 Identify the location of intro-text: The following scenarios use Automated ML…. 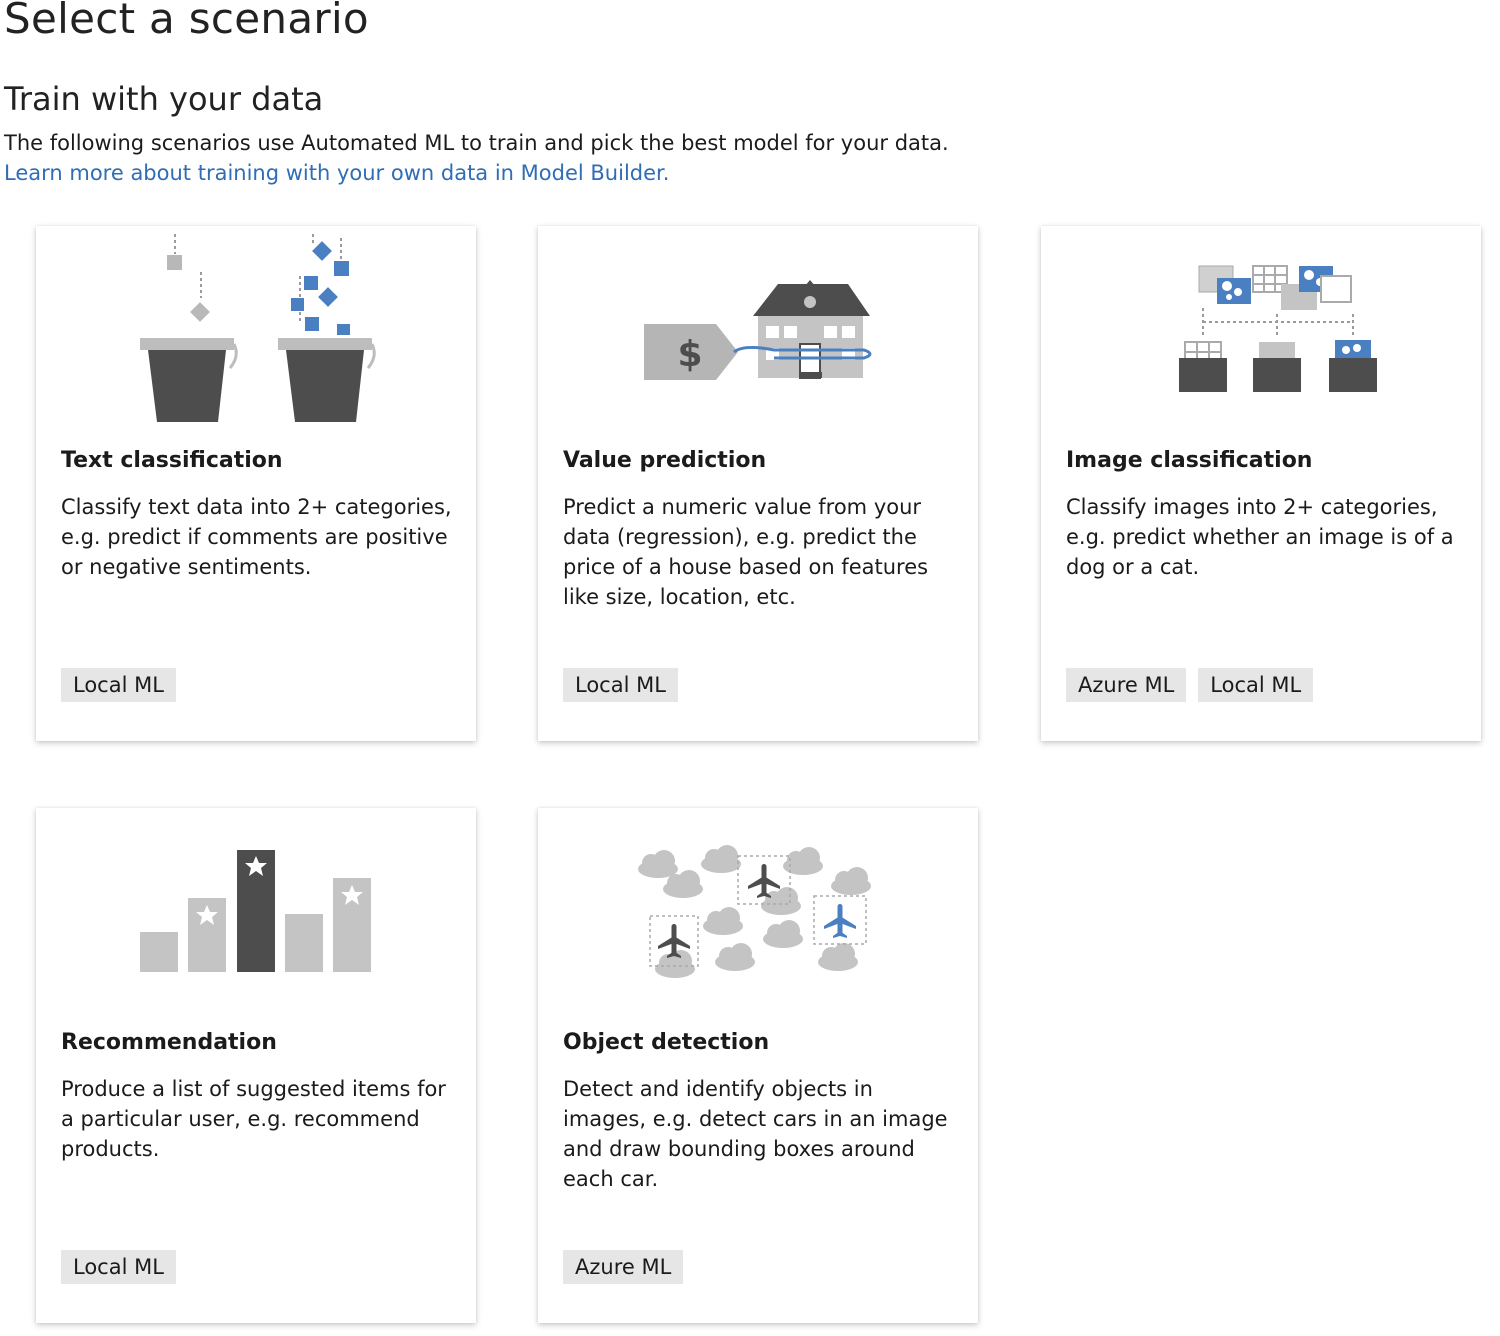
(476, 143).